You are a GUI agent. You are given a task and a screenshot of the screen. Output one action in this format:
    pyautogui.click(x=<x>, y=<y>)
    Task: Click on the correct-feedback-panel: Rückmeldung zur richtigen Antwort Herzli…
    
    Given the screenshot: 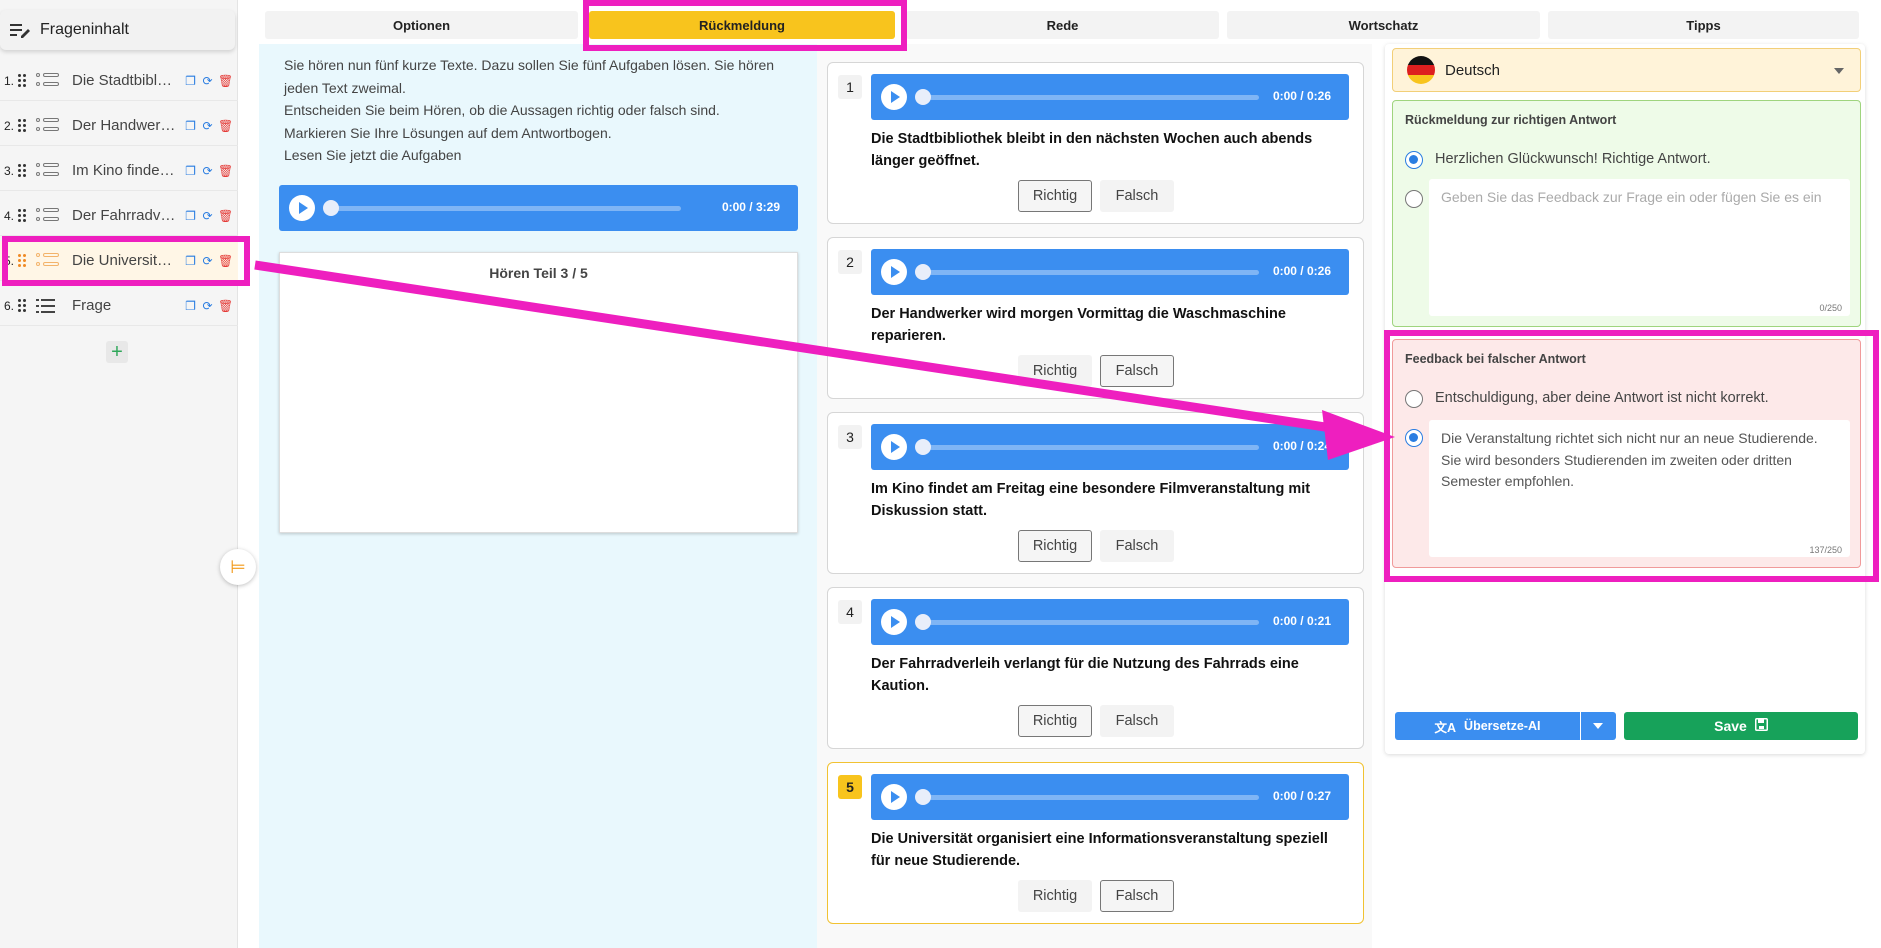 What is the action you would take?
    pyautogui.click(x=1626, y=213)
    